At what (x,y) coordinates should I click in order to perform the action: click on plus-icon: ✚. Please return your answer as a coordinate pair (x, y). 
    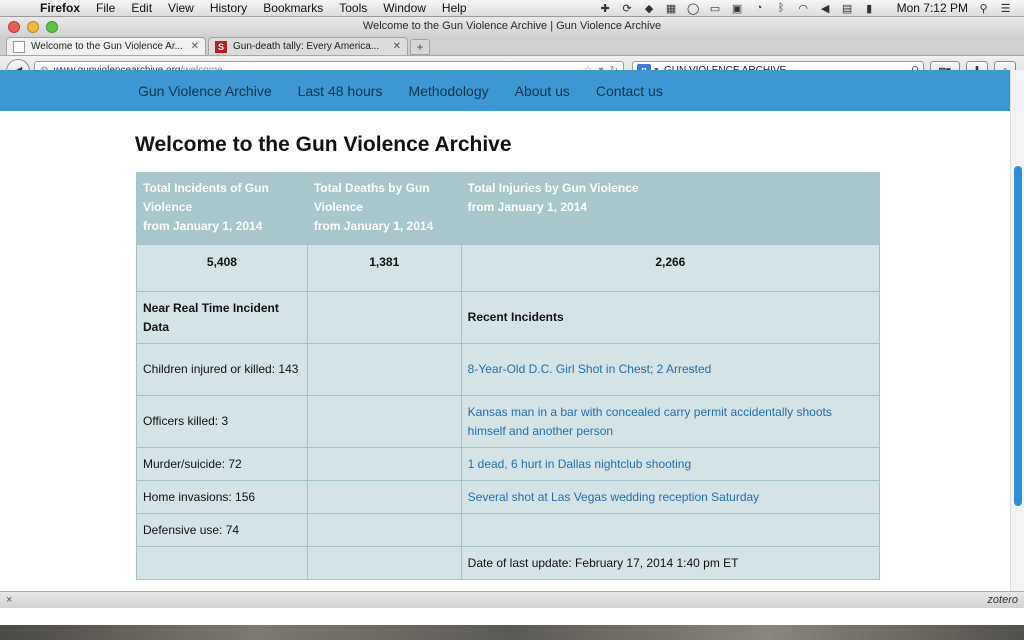
    Looking at the image, I should click on (605, 8).